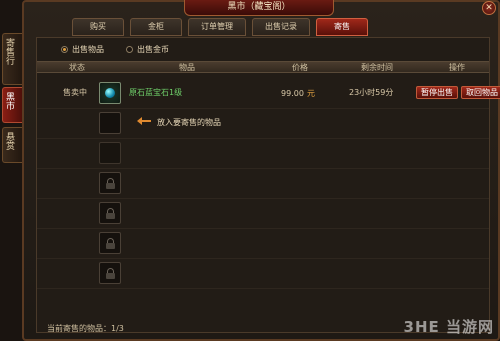  I want to click on table-header: 状态 物品 价格 剩余时间 操作, so click(263, 67).